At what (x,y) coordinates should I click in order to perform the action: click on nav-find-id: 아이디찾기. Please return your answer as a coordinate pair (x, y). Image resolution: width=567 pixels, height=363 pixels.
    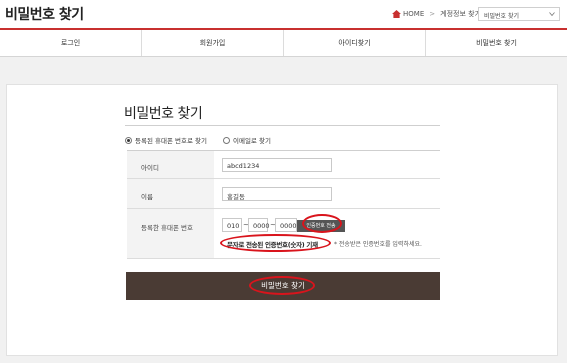
    Looking at the image, I should click on (355, 43).